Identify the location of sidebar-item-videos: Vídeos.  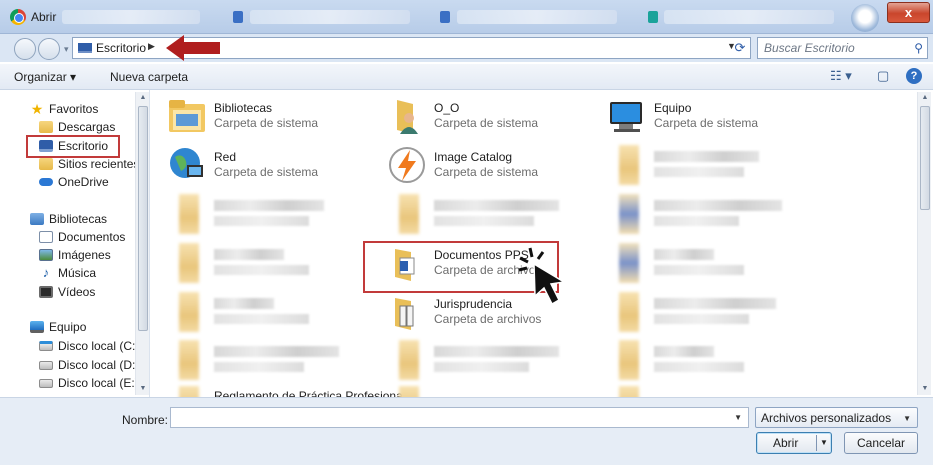
(67, 292).